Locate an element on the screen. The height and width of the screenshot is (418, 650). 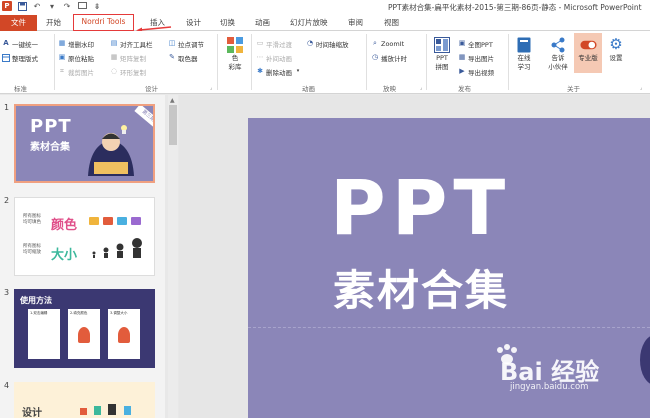
group-label-publish: 发布 is located at coordinates (464, 89).